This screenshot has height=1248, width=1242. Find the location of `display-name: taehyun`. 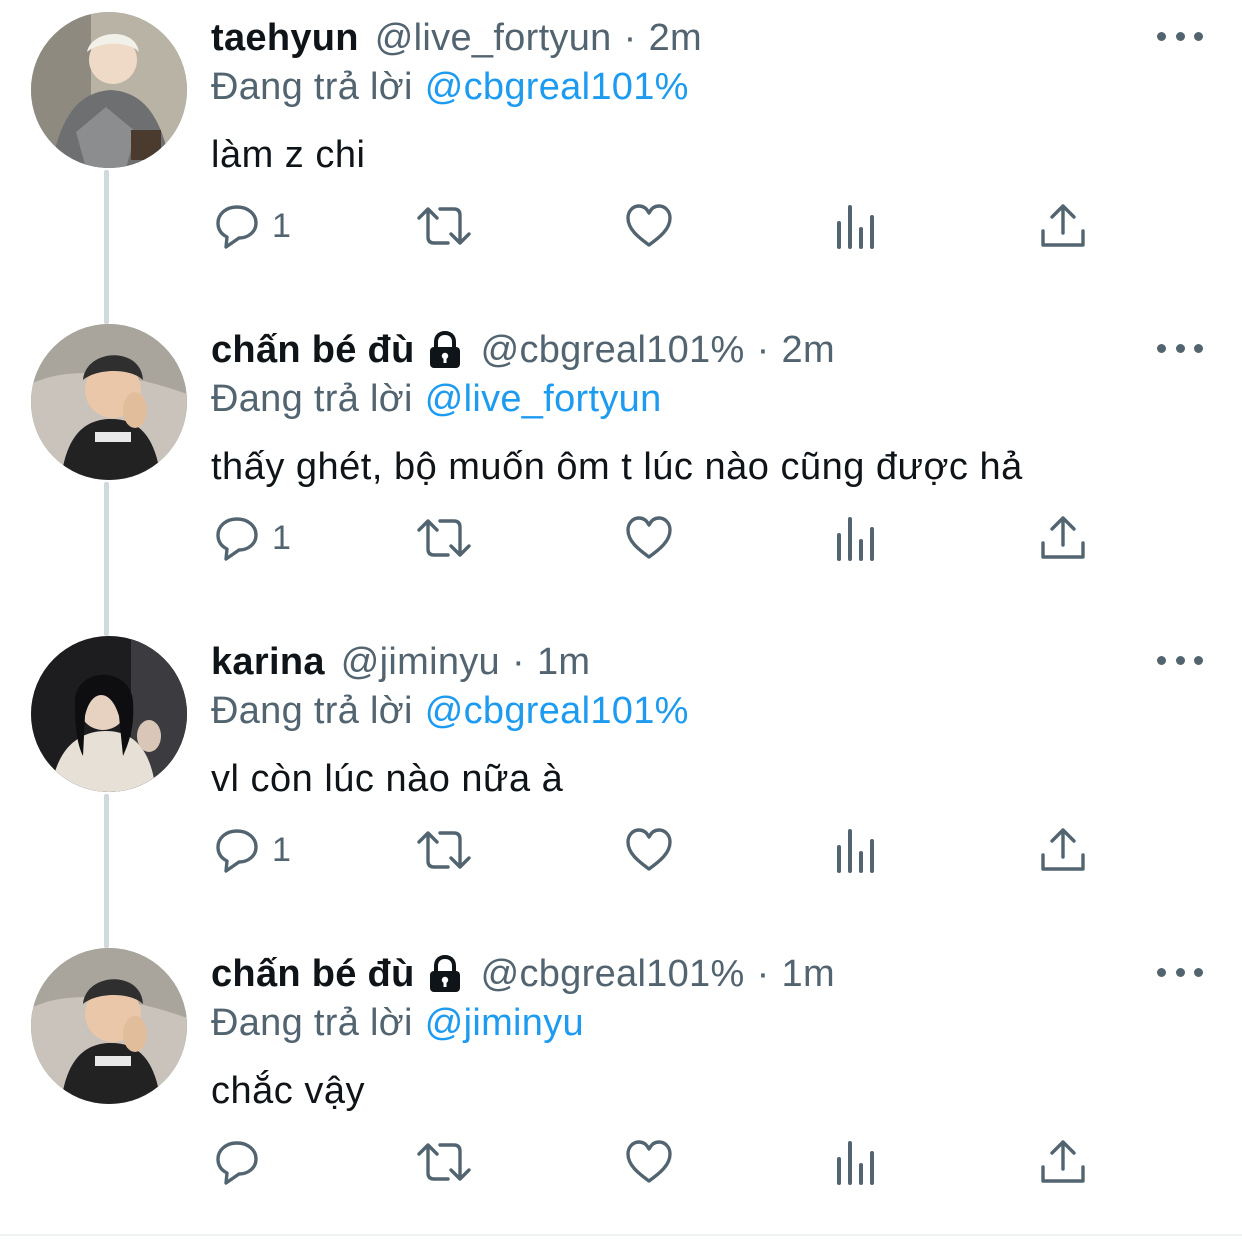

display-name: taehyun is located at coordinates (285, 38).